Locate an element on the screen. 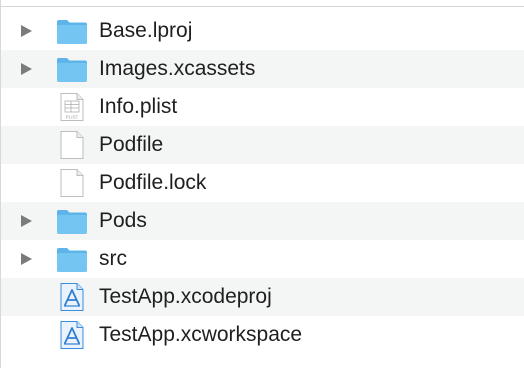 This screenshot has width=524, height=368. list-item-testapp-xcworkspace: TestApp.xcworkspace is located at coordinates (262, 335).